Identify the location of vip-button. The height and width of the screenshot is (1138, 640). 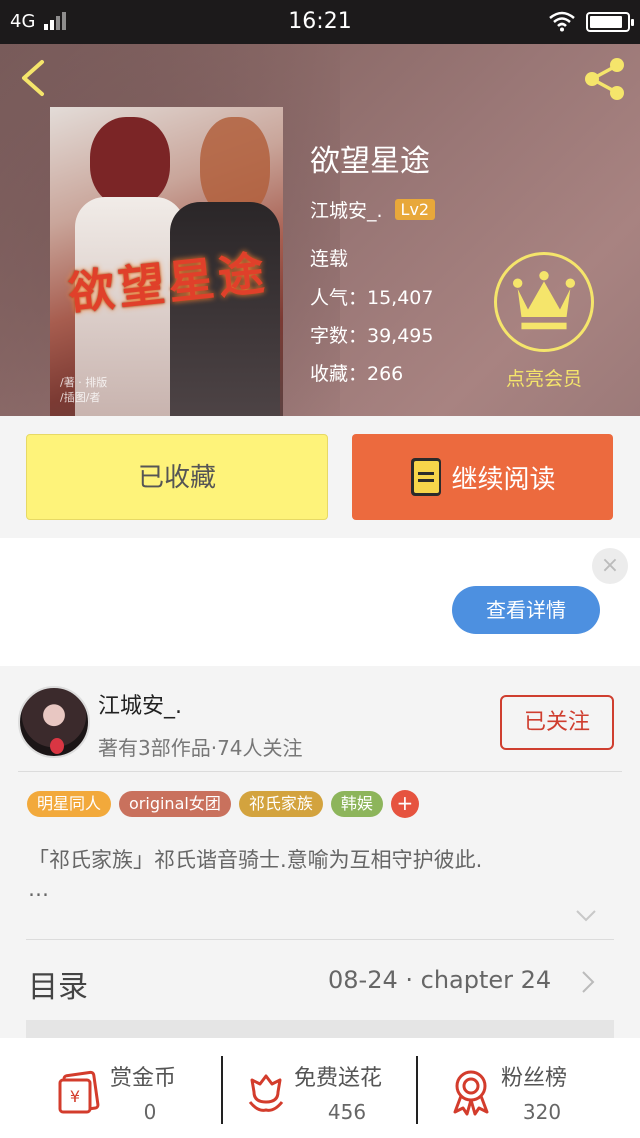
(544, 302).